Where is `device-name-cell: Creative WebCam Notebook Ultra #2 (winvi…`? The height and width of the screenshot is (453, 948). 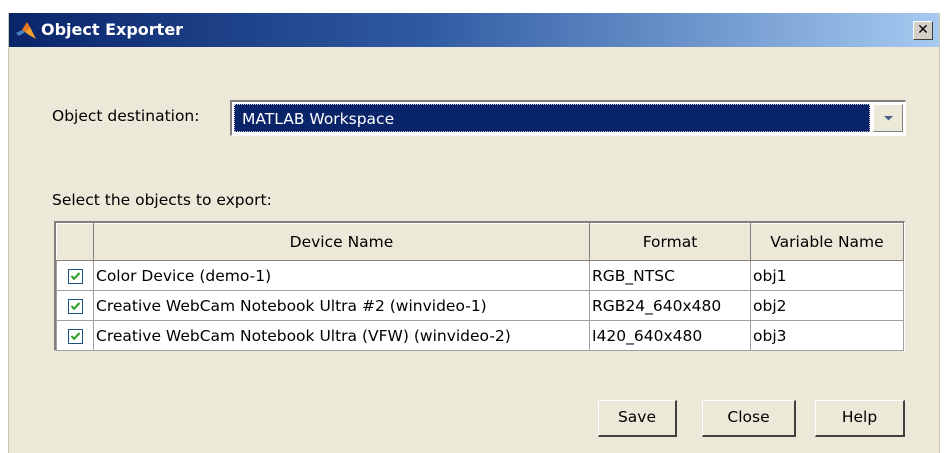 device-name-cell: Creative WebCam Notebook Ultra #2 (winvi… is located at coordinates (341, 305).